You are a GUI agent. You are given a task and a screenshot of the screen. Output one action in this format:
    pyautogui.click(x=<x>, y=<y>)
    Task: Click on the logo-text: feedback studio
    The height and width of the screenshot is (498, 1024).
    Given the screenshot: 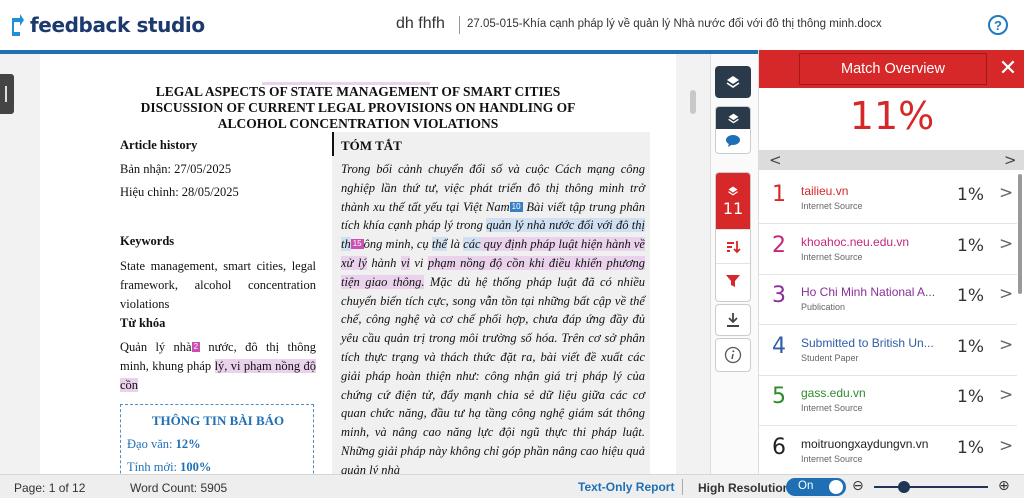 What is the action you would take?
    pyautogui.click(x=117, y=25)
    